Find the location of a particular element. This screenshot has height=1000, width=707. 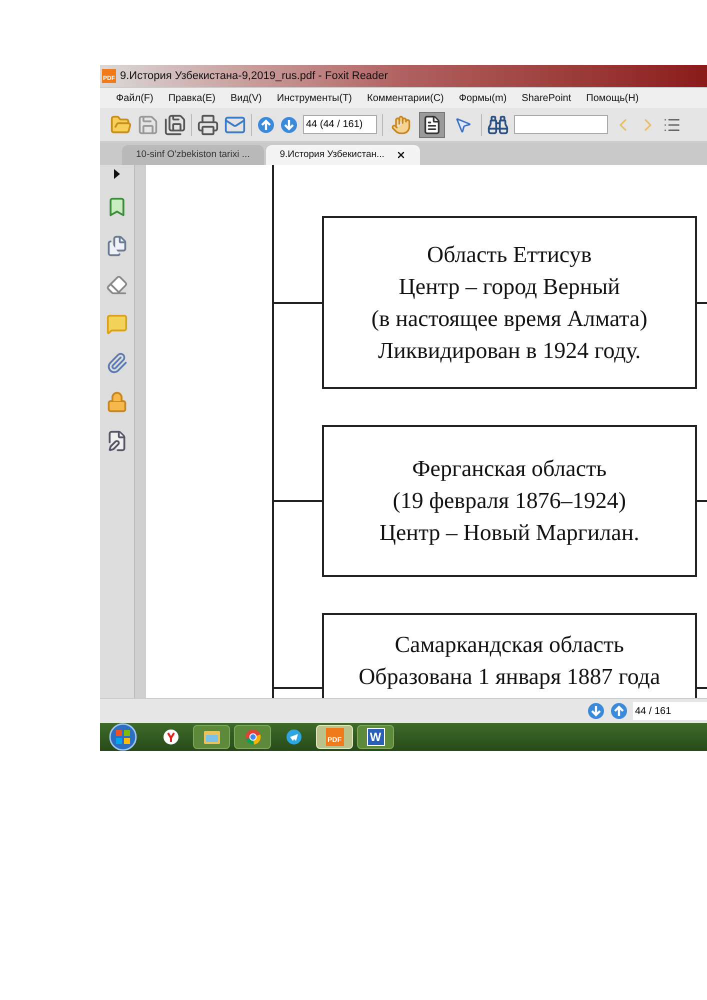

close-tab-icon is located at coordinates (401, 155).